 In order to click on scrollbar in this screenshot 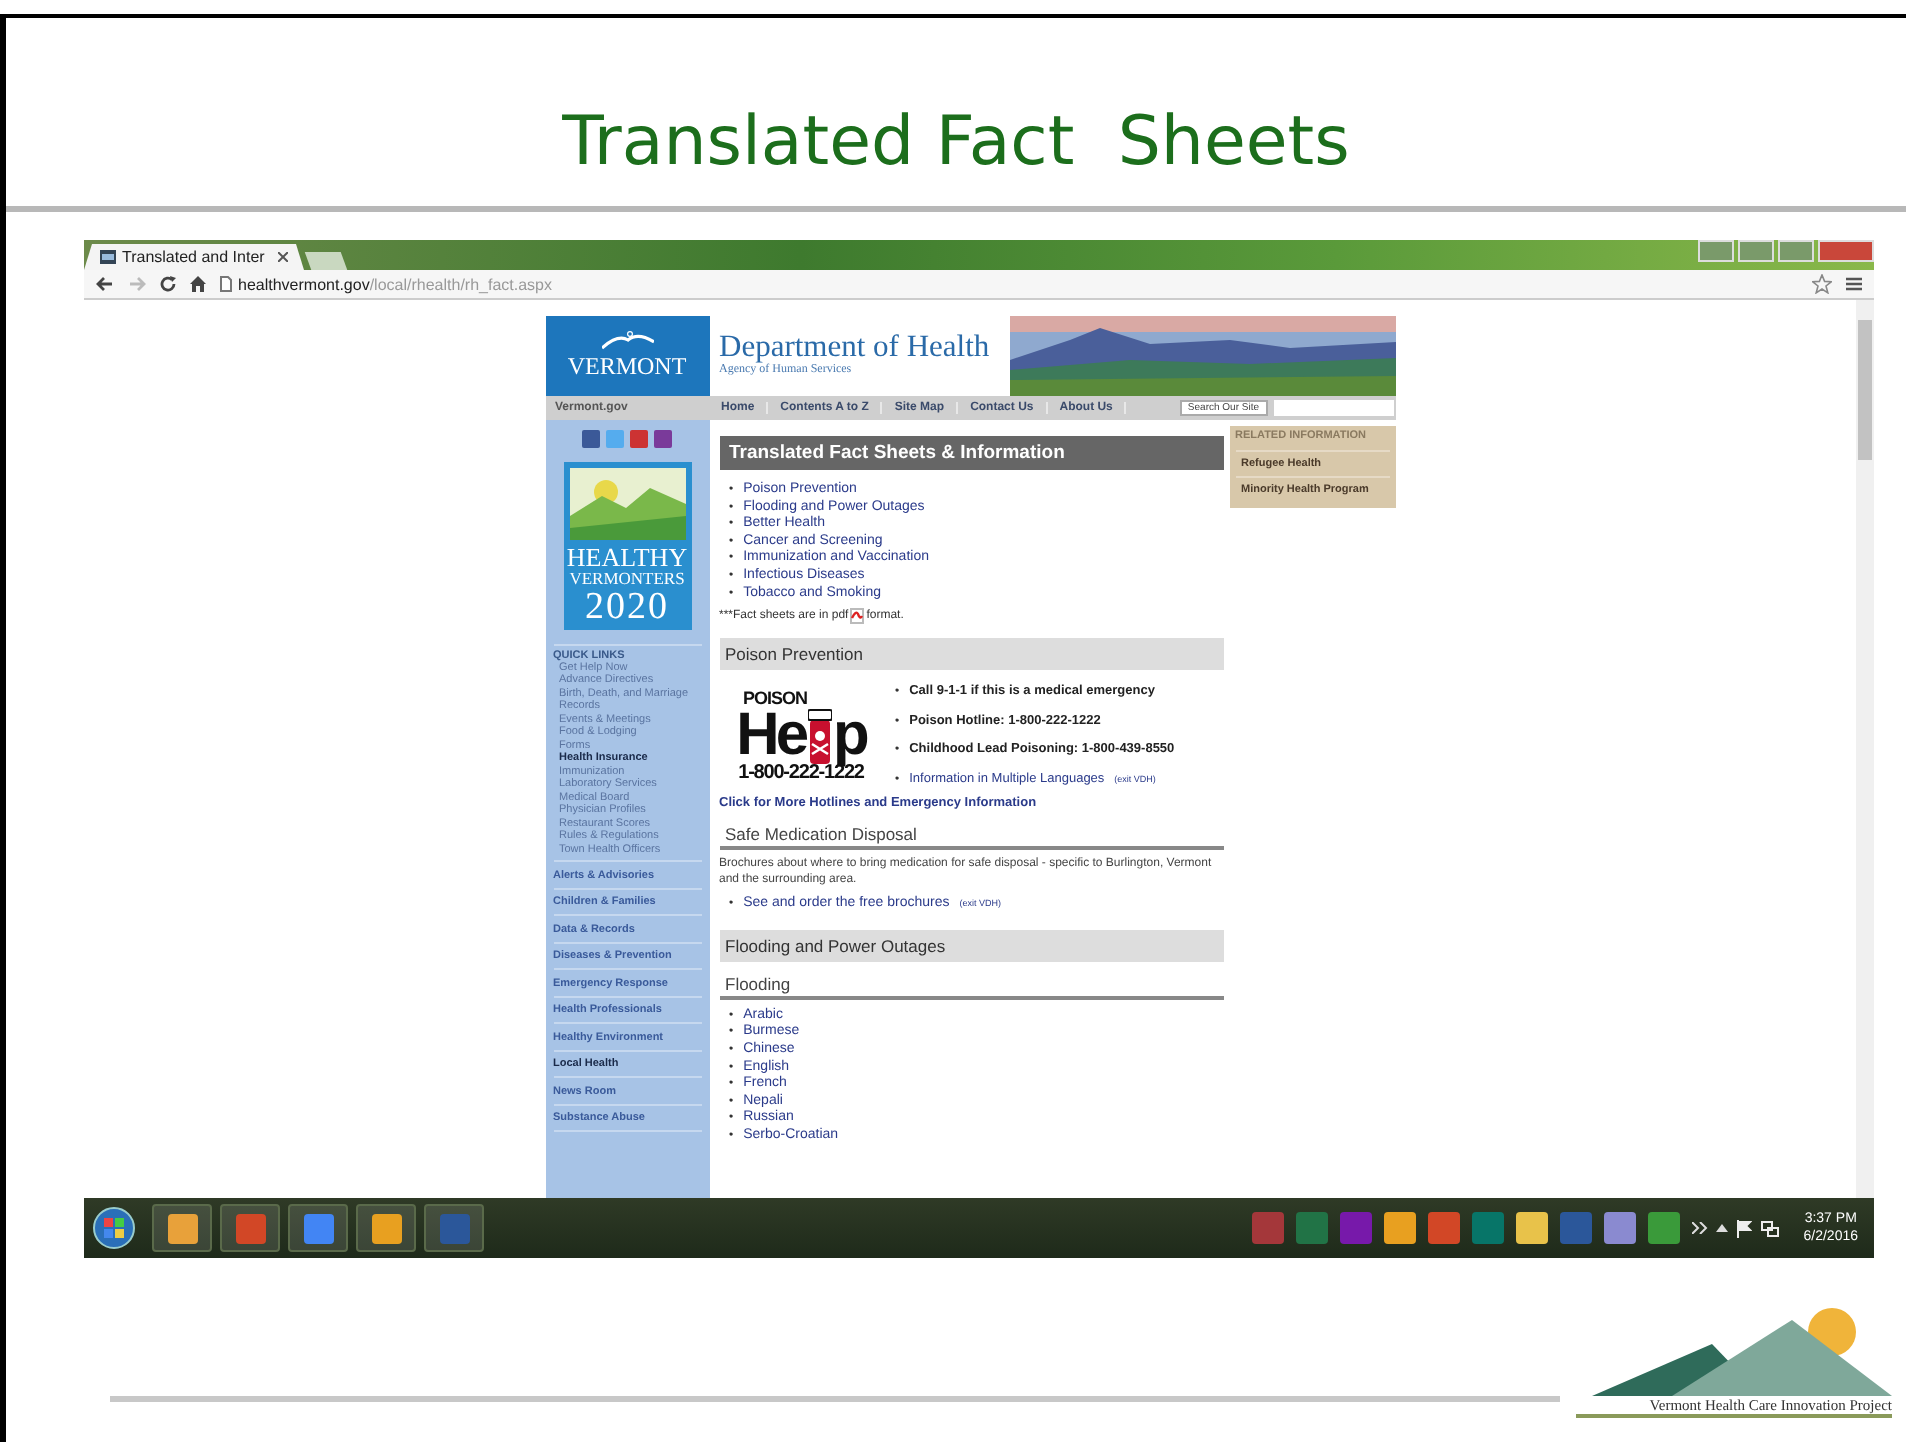, I will do `click(1865, 749)`.